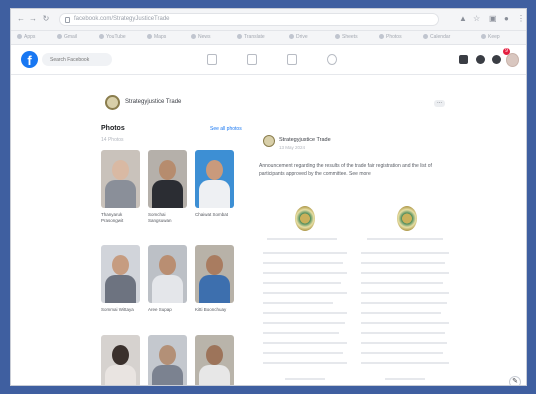  What do you see at coordinates (35, 37) in the screenshot?
I see `bookmark-item: Apps` at bounding box center [35, 37].